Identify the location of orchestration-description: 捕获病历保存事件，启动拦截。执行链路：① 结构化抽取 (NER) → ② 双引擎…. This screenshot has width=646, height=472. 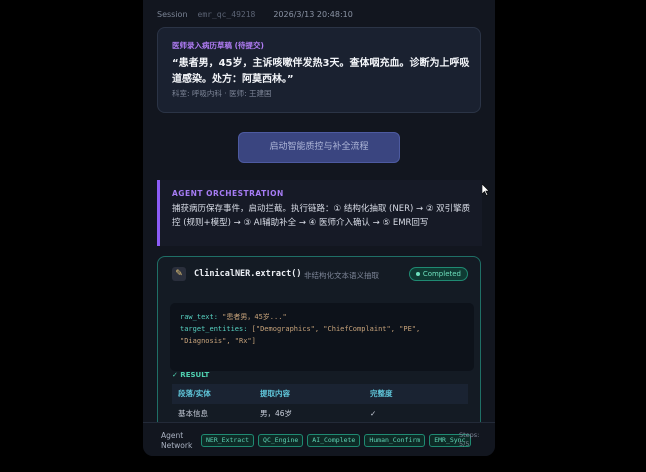
(321, 216).